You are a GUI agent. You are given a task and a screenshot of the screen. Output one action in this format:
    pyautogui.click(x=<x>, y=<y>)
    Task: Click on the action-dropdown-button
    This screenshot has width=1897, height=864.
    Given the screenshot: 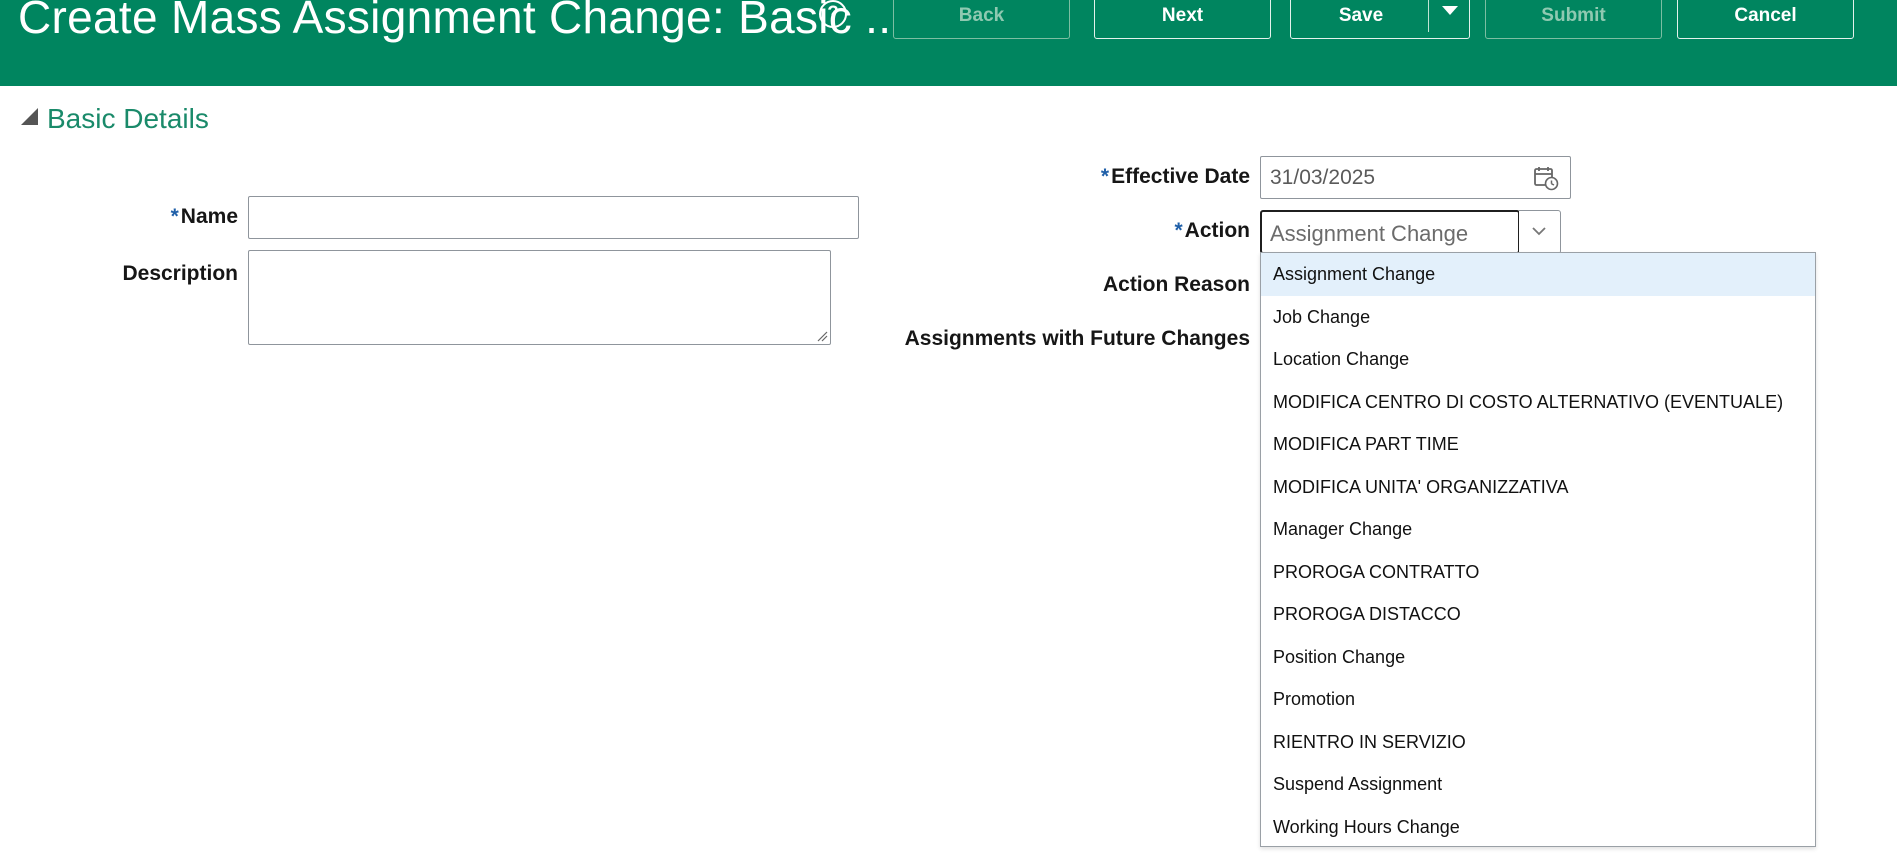 What is the action you would take?
    pyautogui.click(x=1540, y=232)
    